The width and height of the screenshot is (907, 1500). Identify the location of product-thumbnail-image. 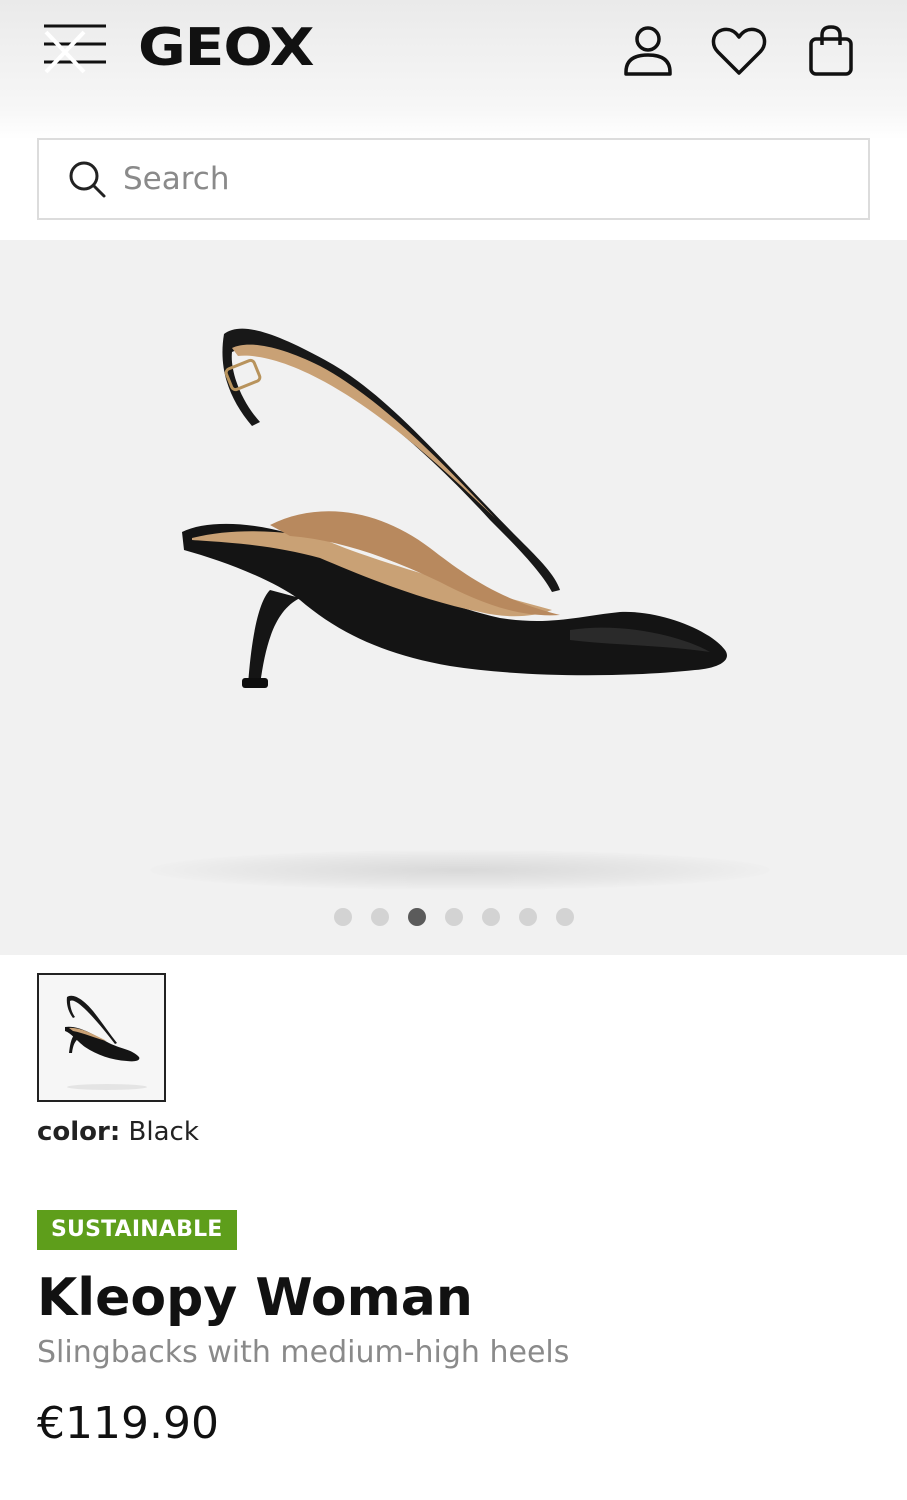
(101, 1037).